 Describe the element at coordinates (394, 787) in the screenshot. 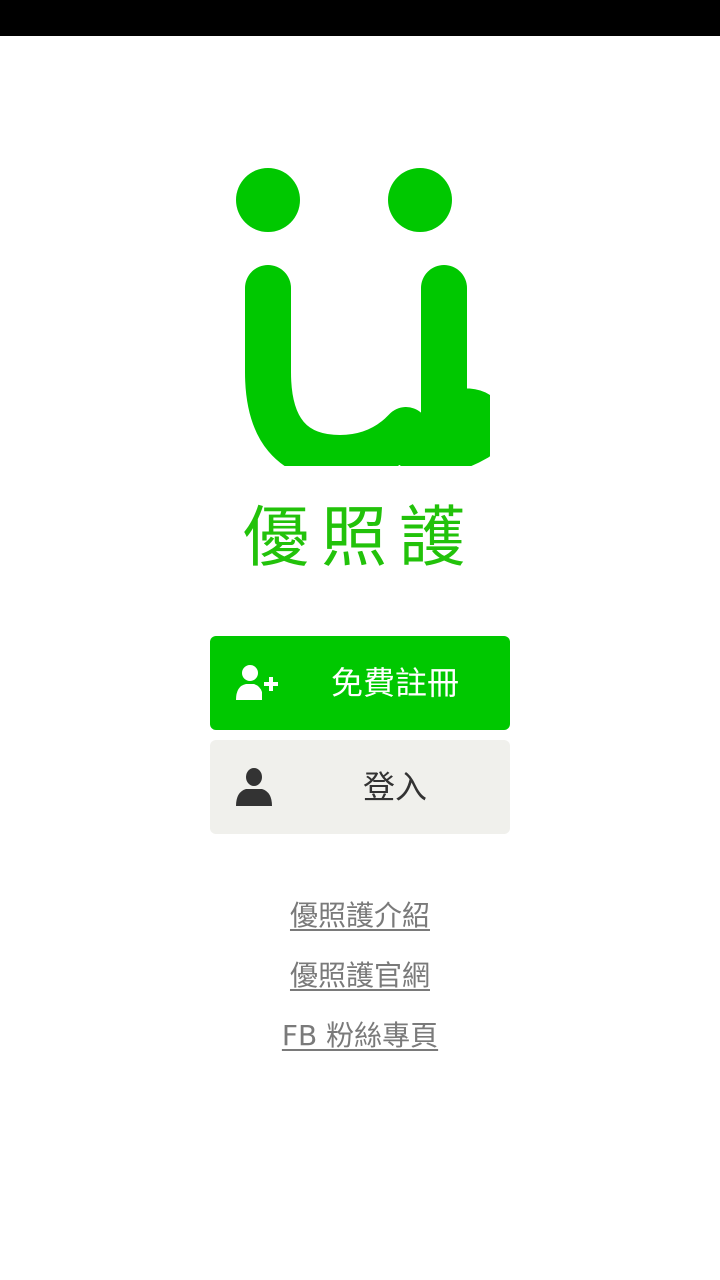

I see `login-label: 登入` at that location.